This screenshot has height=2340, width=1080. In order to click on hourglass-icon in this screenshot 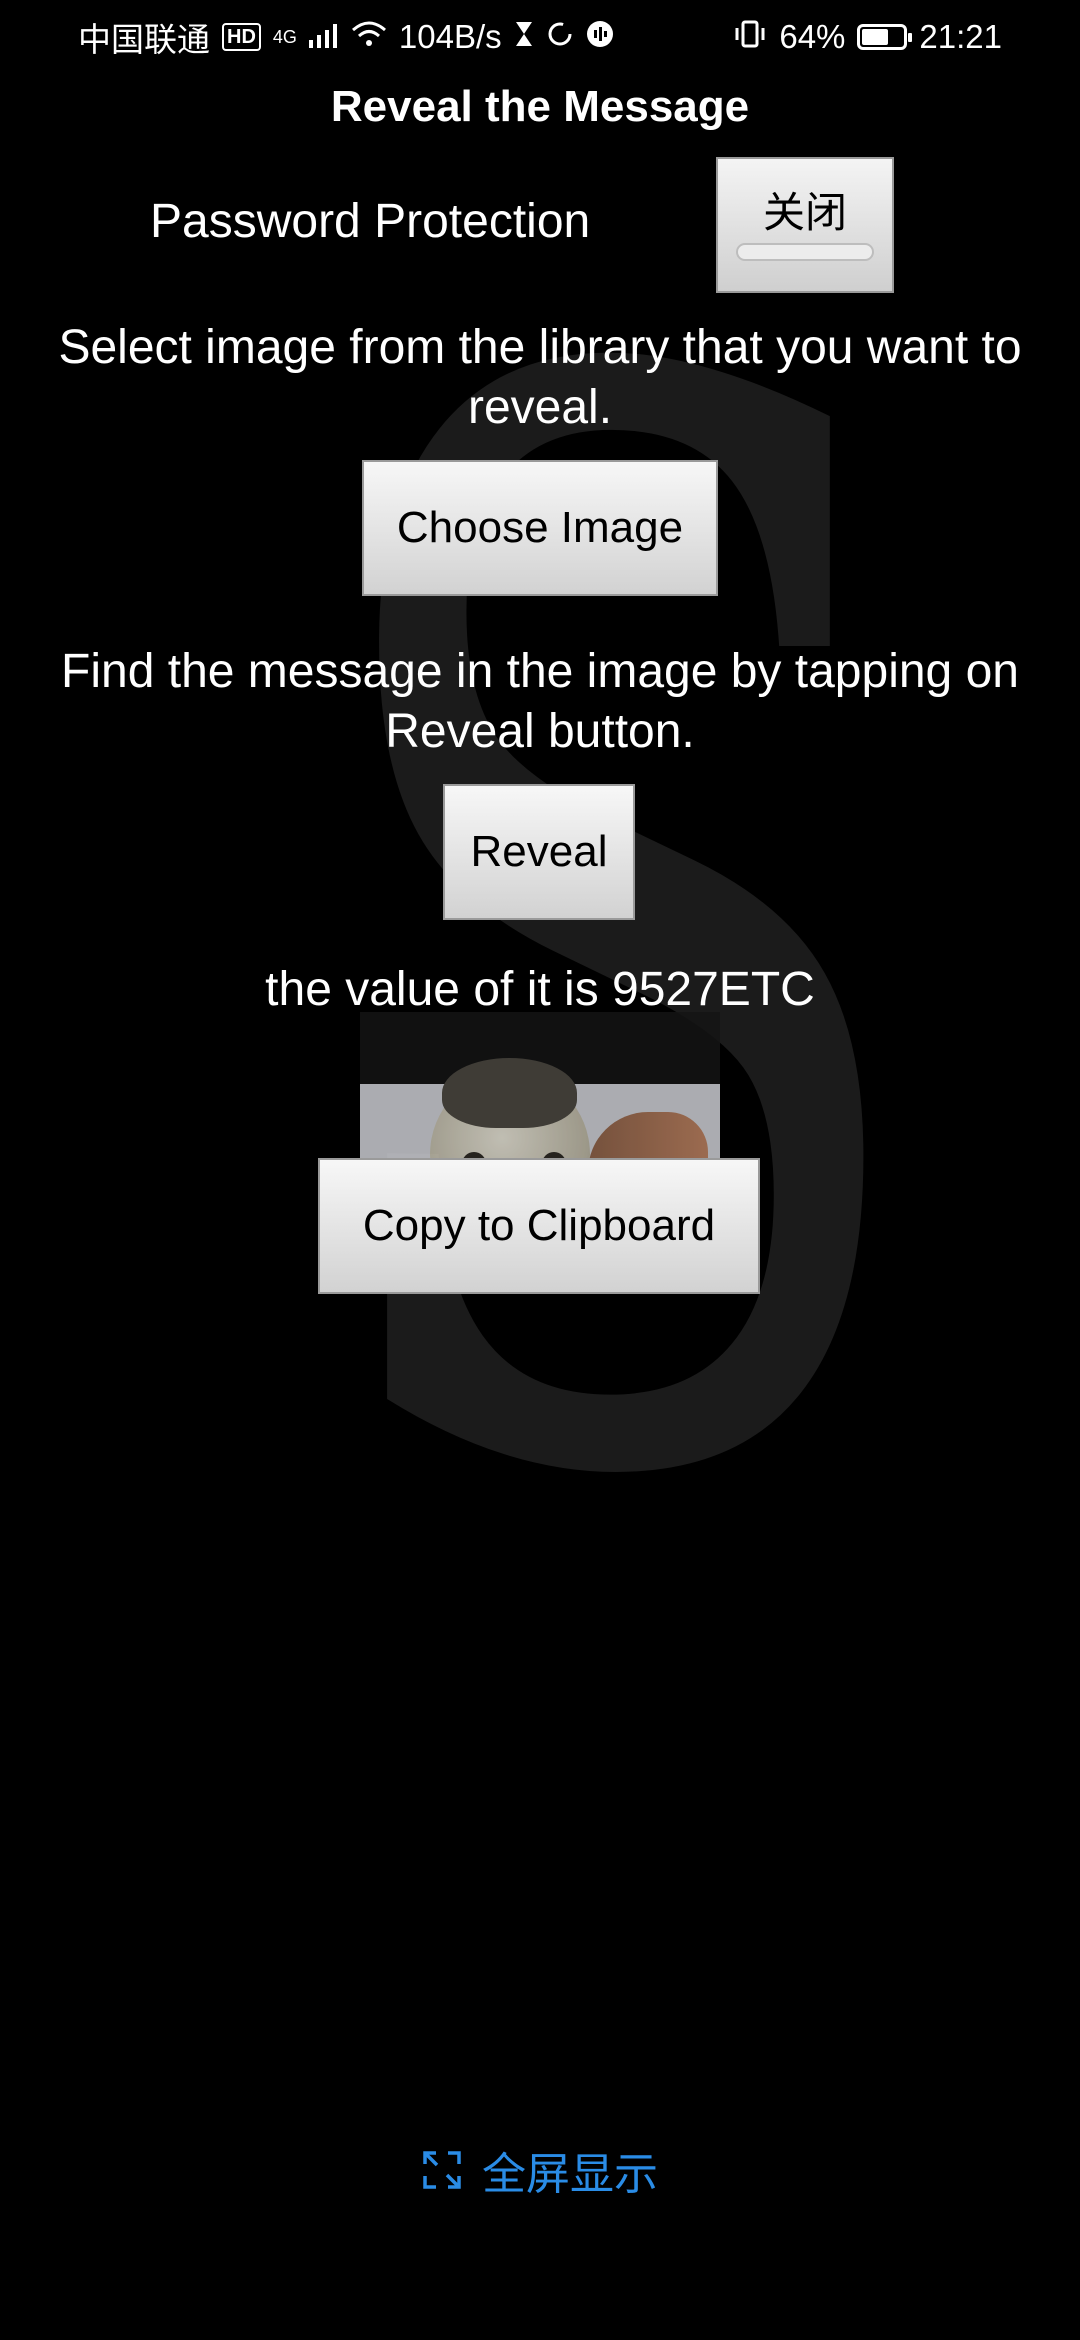, I will do `click(524, 37)`.